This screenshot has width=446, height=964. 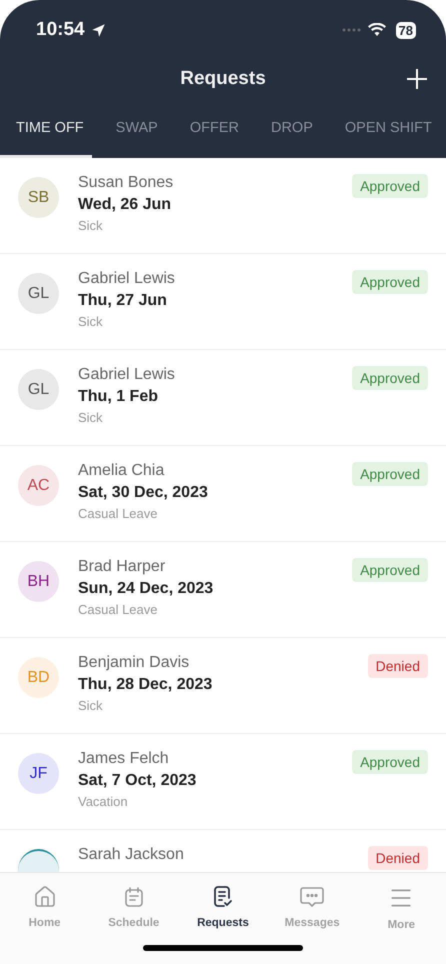 What do you see at coordinates (38, 485) in the screenshot?
I see `avatar-initials: AC` at bounding box center [38, 485].